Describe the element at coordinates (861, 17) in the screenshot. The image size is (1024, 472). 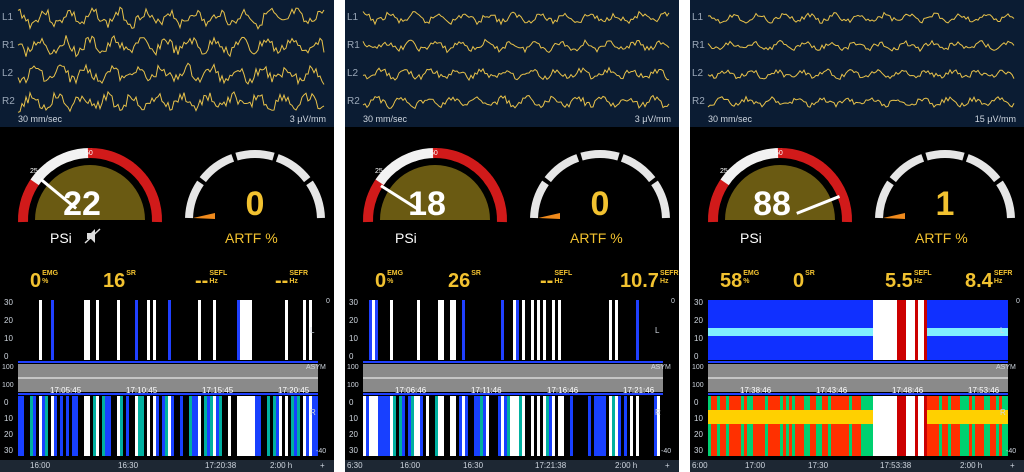
I see `eeg-trace-l1` at that location.